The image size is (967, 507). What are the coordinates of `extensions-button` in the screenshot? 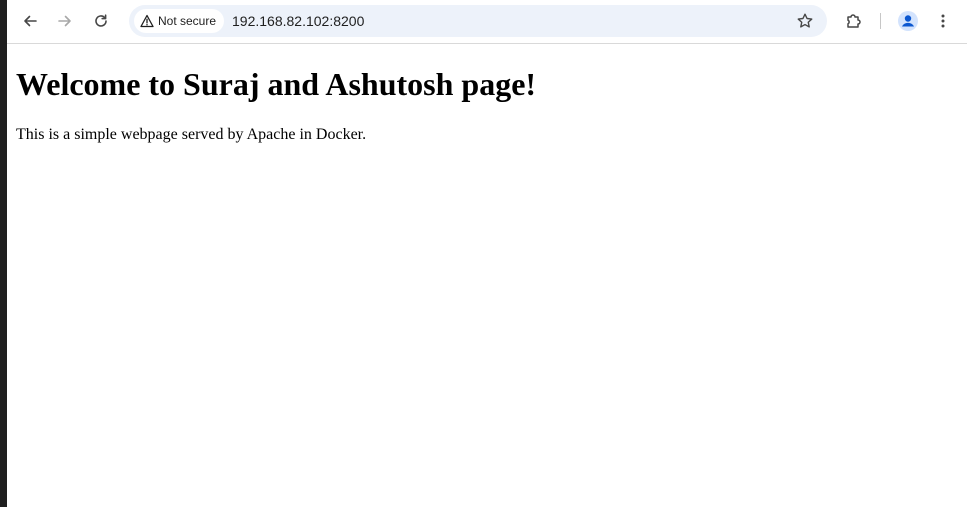 It's located at (854, 21).